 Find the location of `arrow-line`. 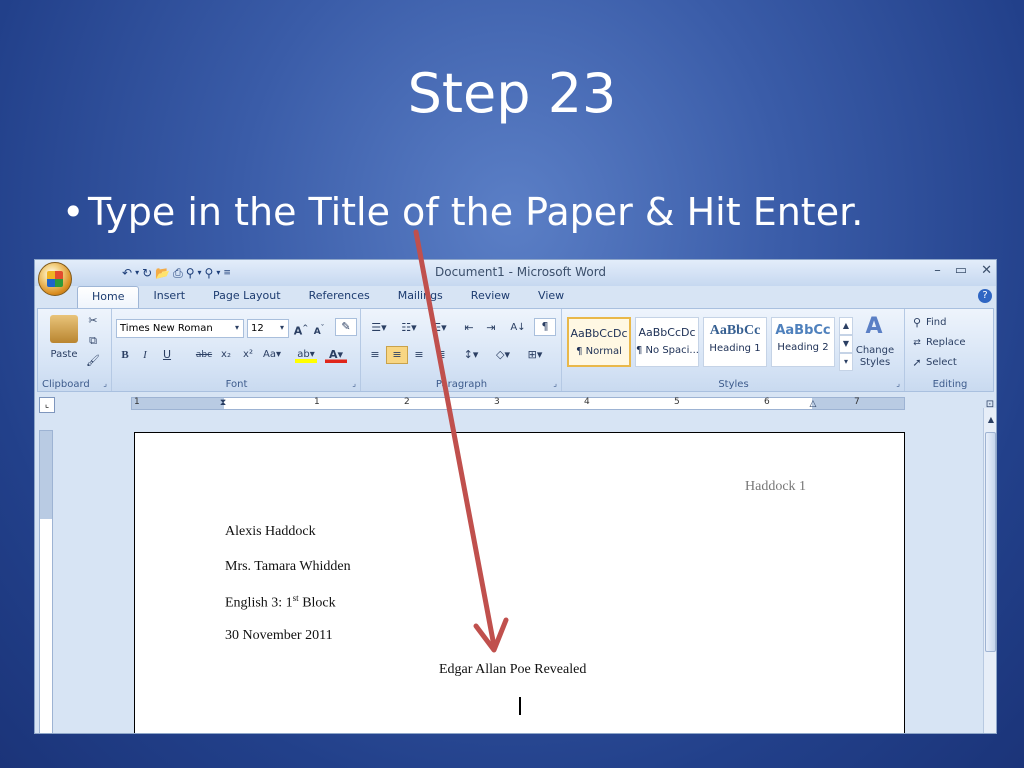

arrow-line is located at coordinates (455, 439).